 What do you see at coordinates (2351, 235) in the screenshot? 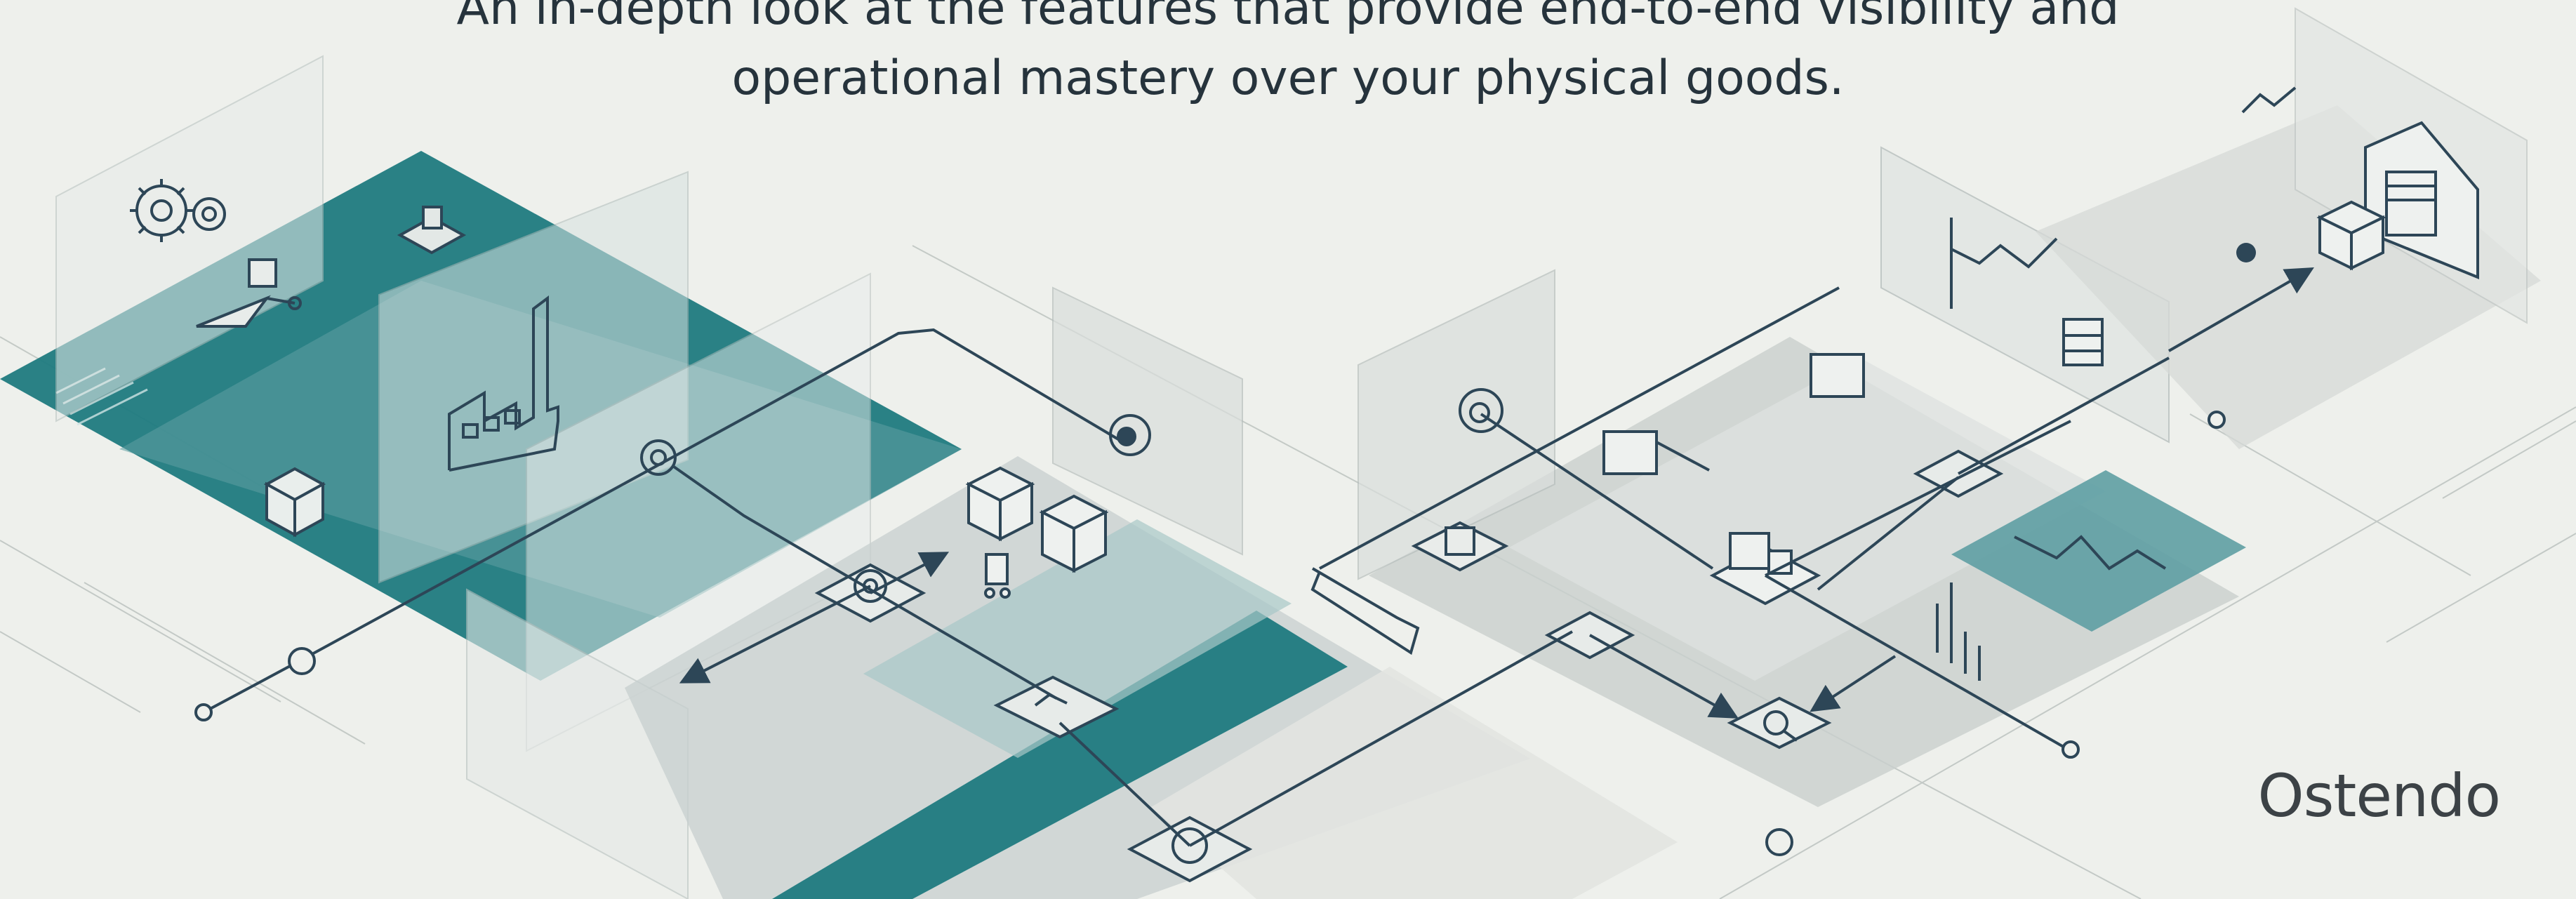
I see `warehouse-box-right-icon` at bounding box center [2351, 235].